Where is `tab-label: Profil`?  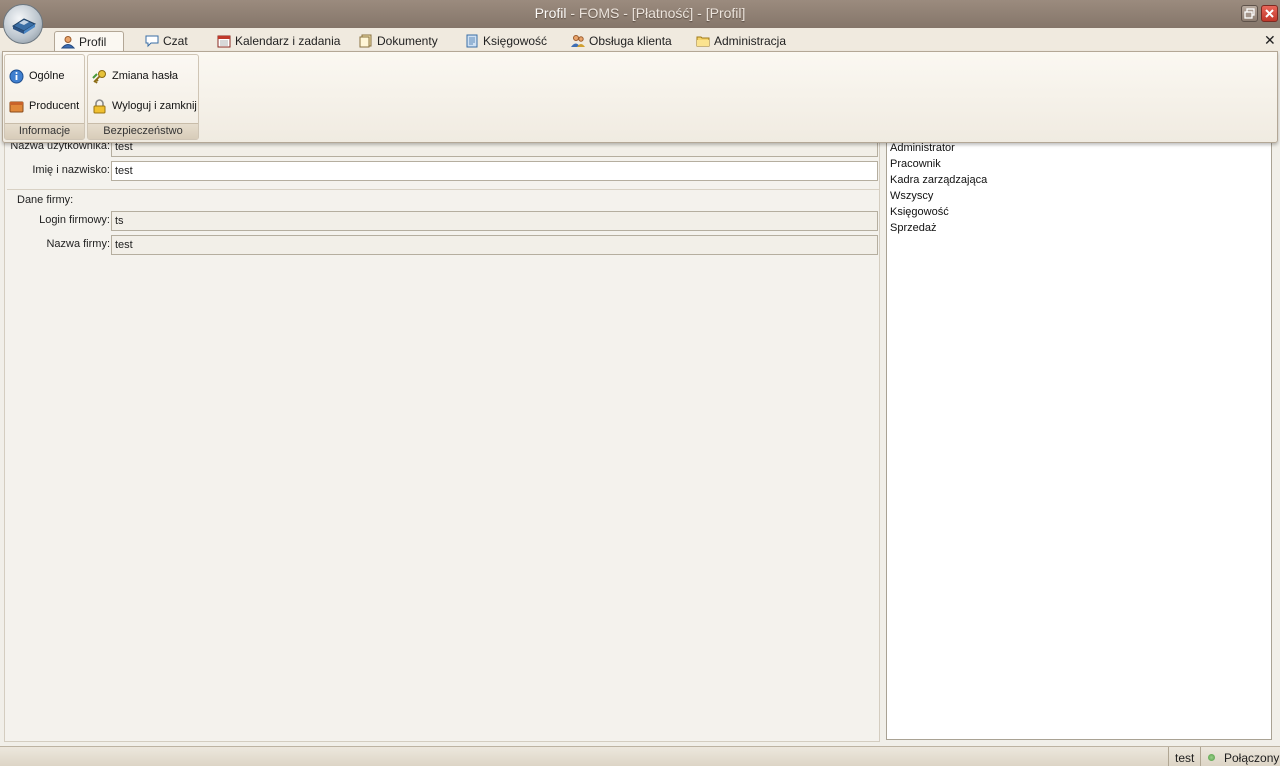
tab-label: Profil is located at coordinates (93, 42).